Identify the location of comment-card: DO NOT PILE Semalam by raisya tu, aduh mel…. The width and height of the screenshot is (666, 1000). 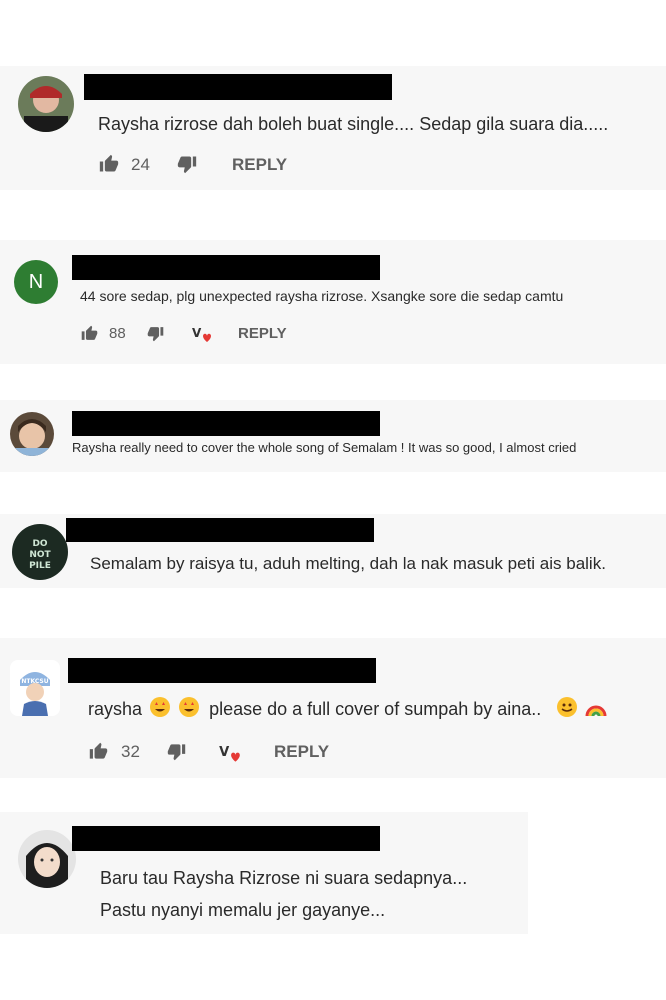
(333, 551).